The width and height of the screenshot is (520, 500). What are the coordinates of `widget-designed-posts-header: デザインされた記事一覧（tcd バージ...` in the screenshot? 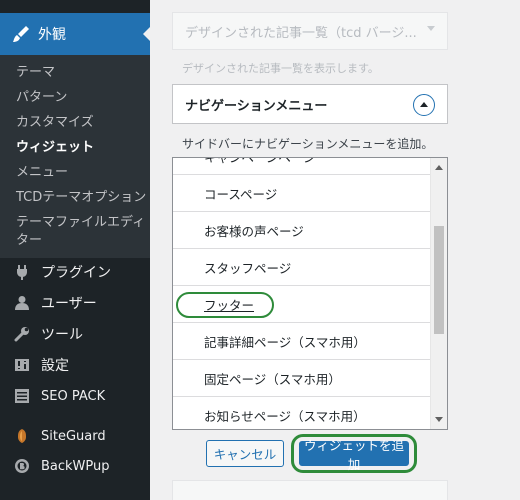 It's located at (310, 31).